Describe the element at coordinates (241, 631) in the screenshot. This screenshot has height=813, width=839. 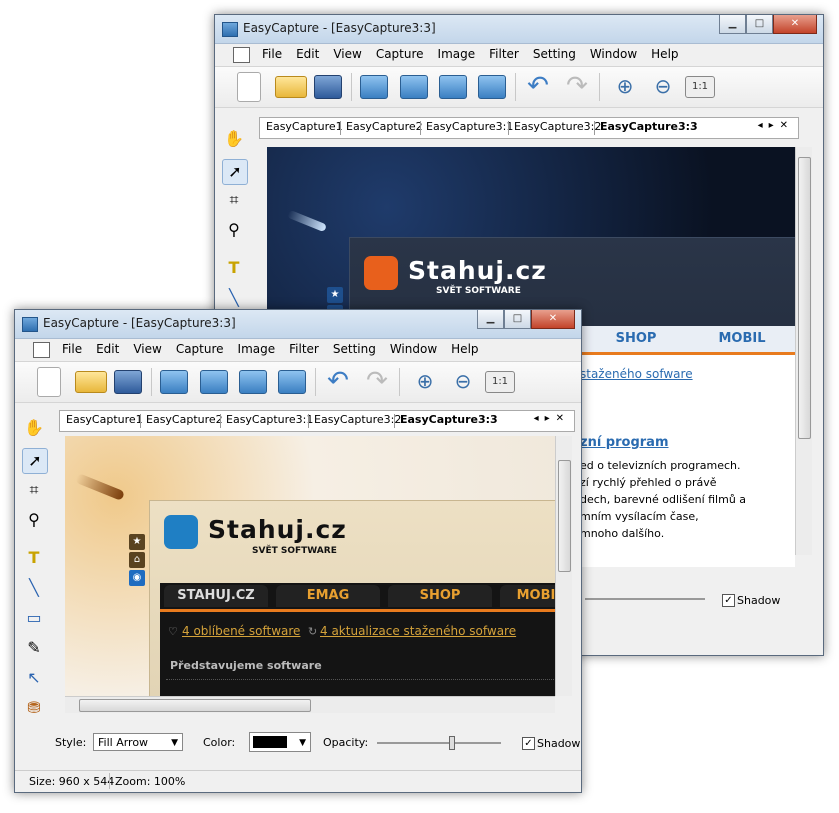
I see `front-link-favorites: 4 oblíbené software` at that location.